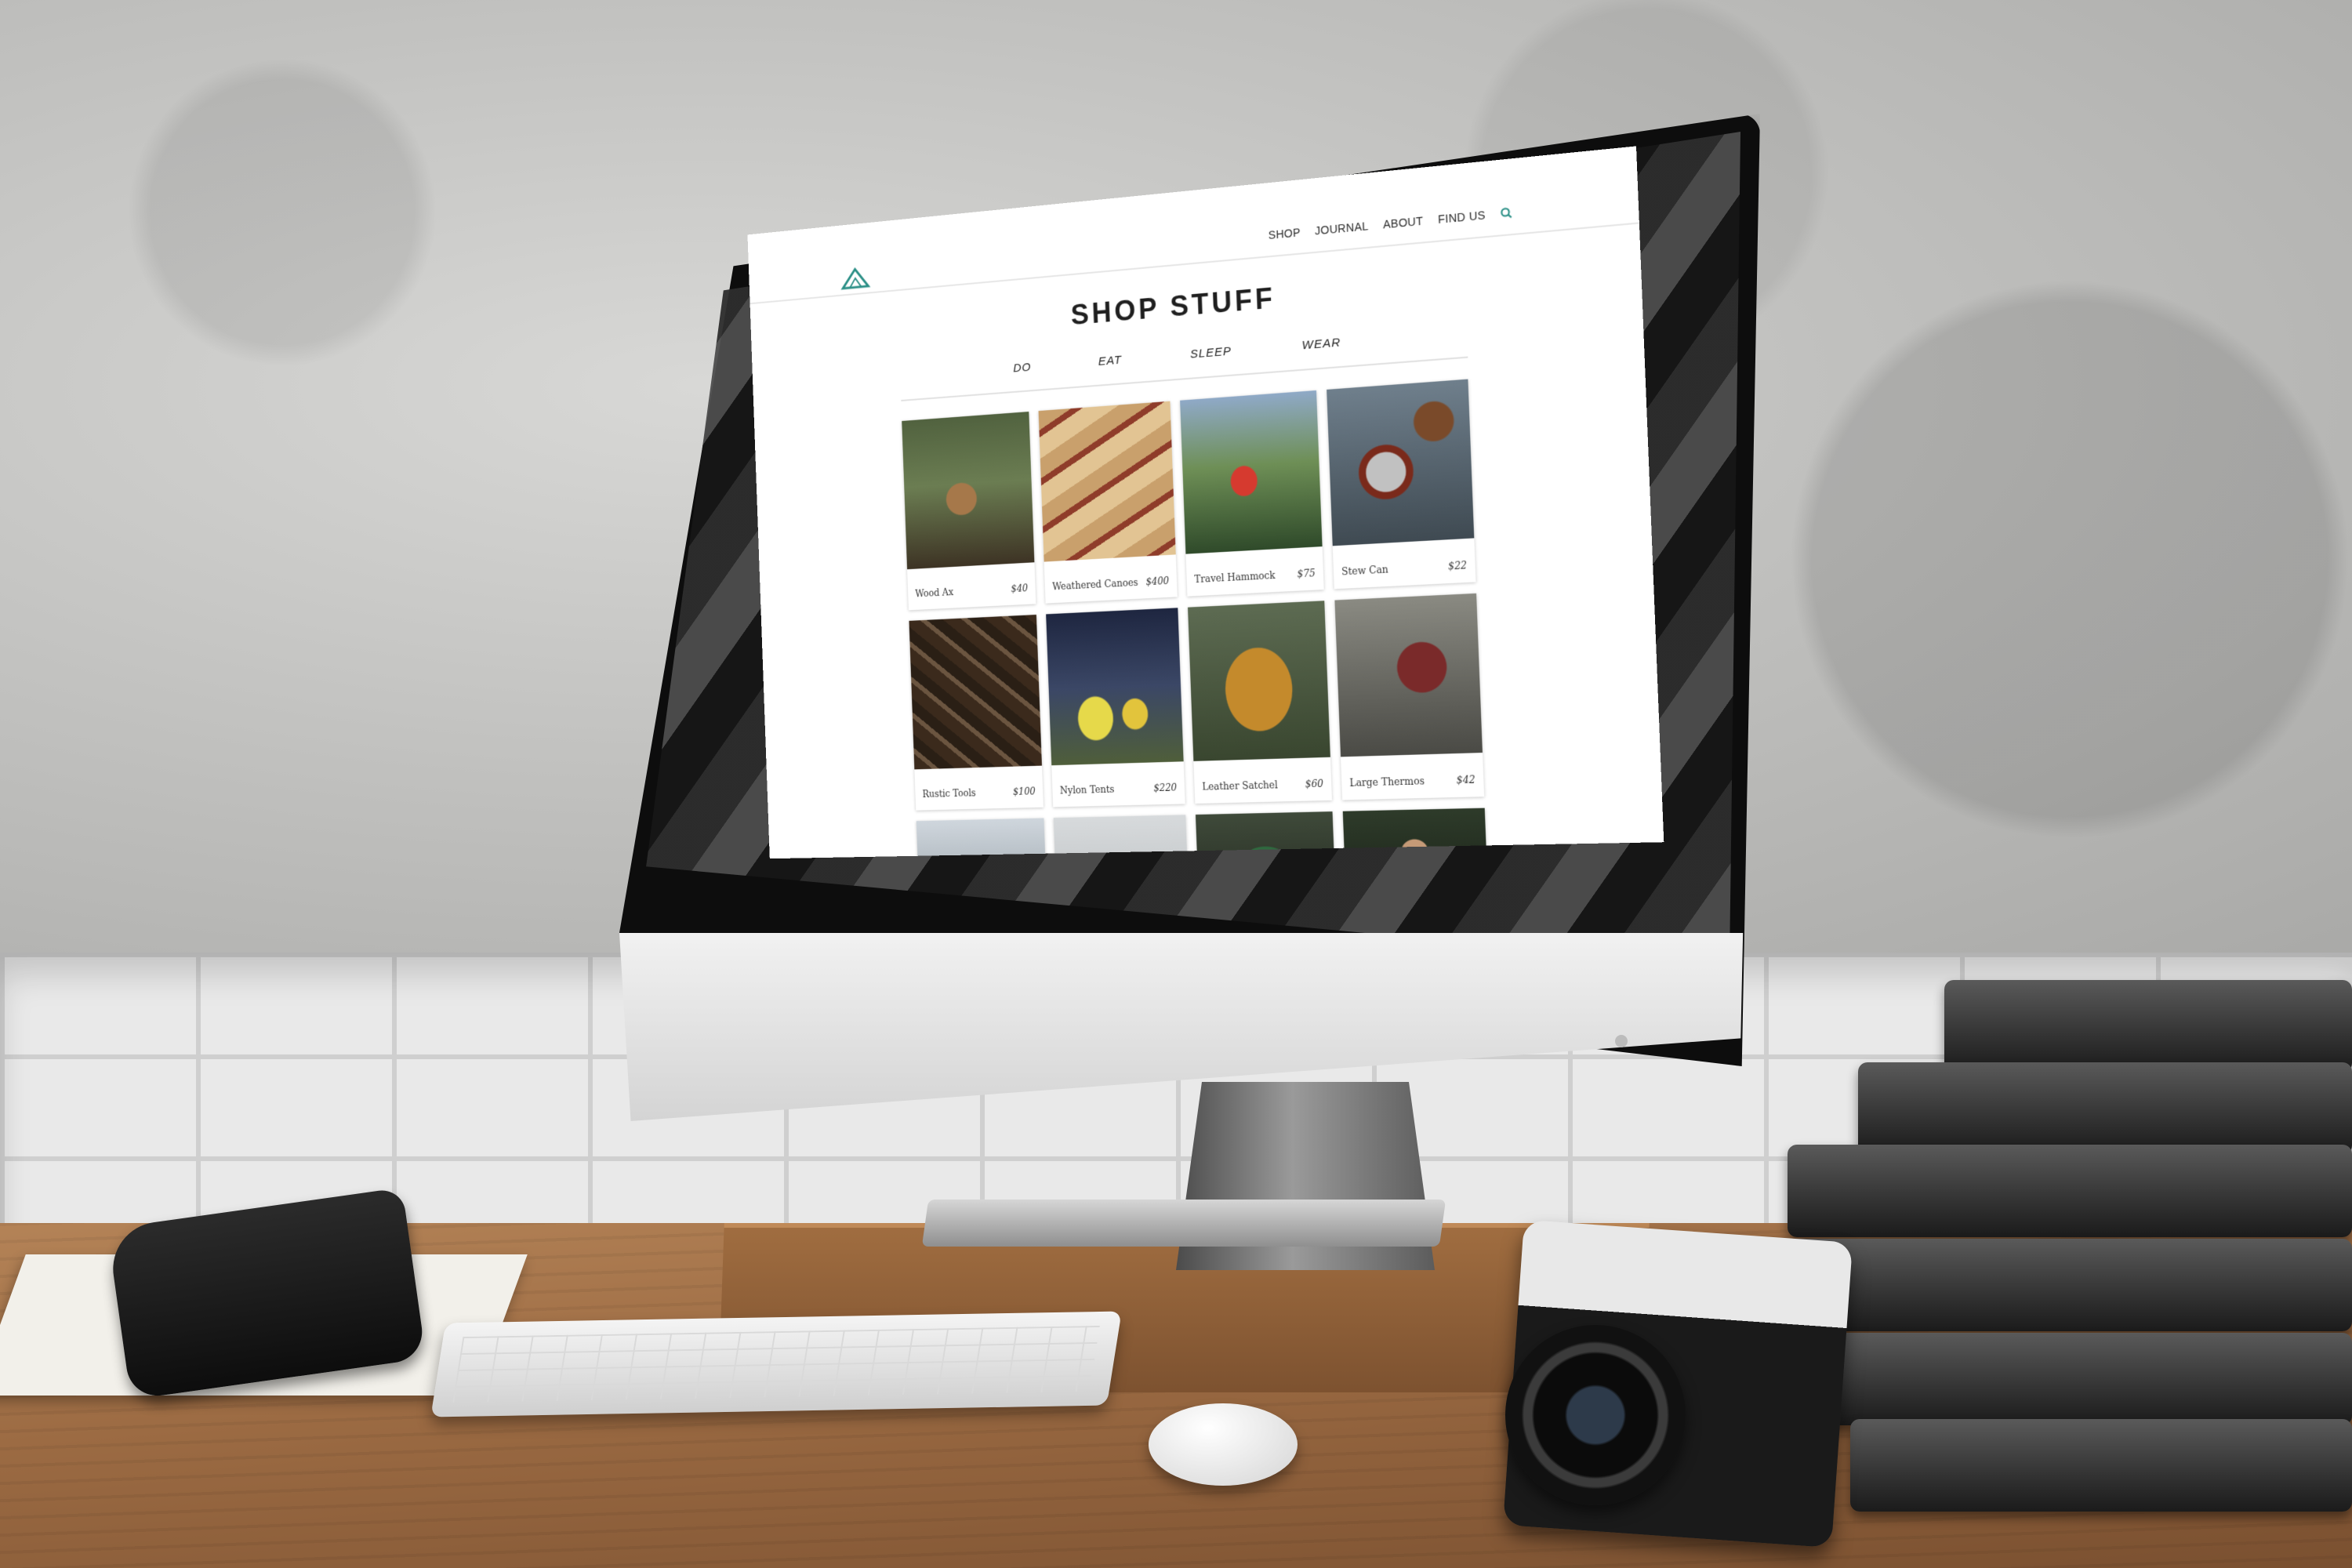 The height and width of the screenshot is (1568, 2352). I want to click on imac-stand-foot, so click(1183, 1223).